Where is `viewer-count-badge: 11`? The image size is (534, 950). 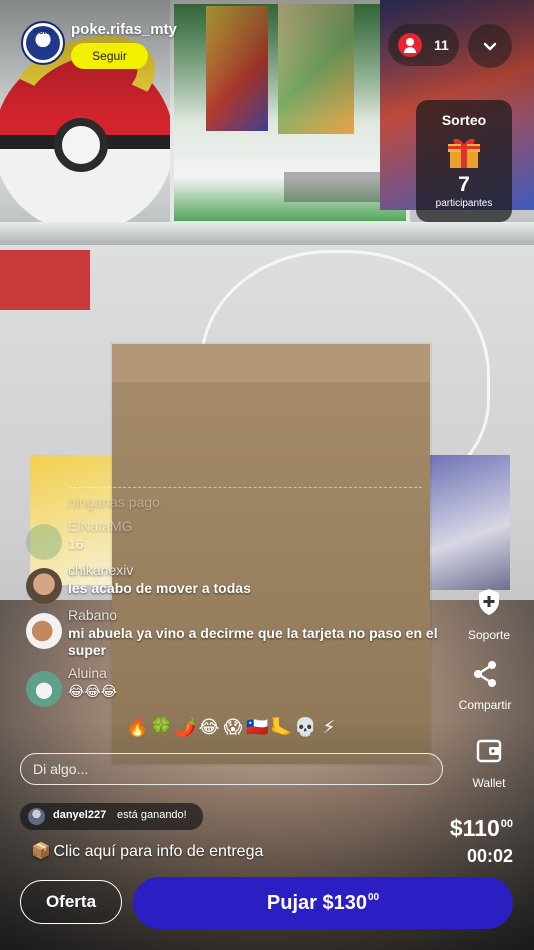 viewer-count-badge: 11 is located at coordinates (423, 45).